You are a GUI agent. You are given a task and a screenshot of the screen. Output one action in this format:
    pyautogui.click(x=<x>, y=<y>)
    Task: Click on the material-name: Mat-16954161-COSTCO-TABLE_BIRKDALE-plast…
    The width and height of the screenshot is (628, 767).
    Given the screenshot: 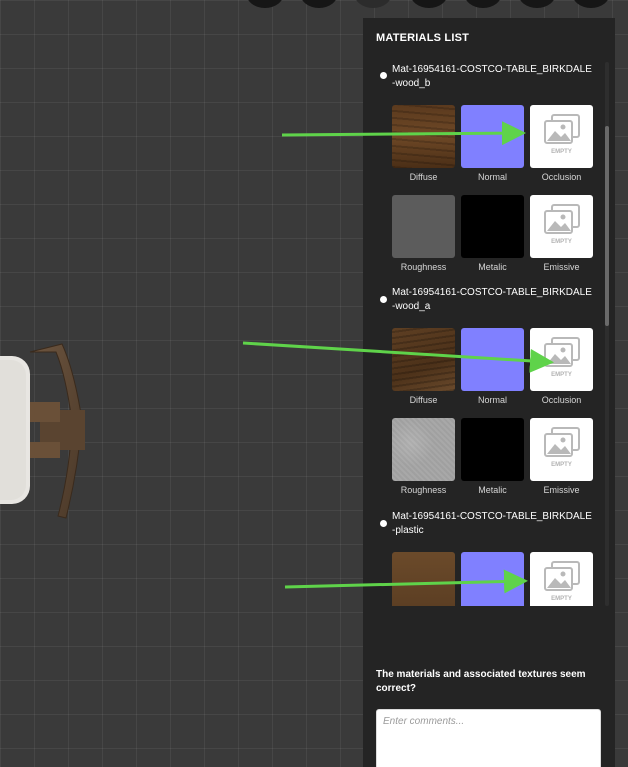 What is the action you would take?
    pyautogui.click(x=492, y=523)
    